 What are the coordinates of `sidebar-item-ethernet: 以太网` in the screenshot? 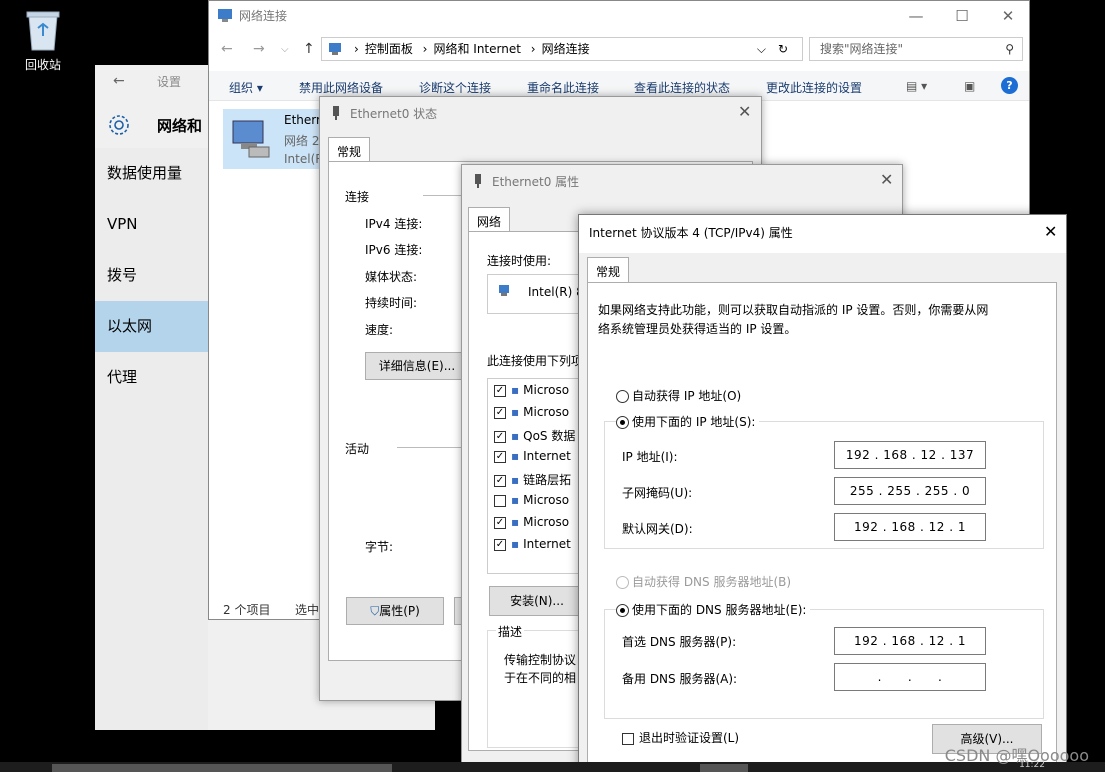 It's located at (151, 326).